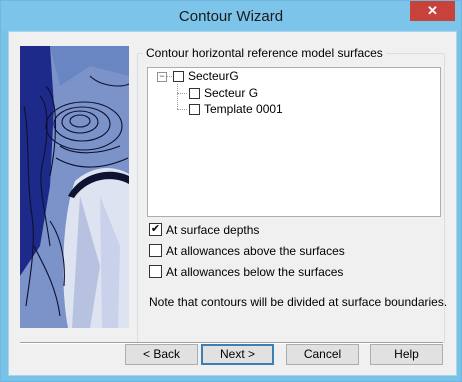 The width and height of the screenshot is (462, 382). I want to click on title-bar: Contour Wizard ✕, so click(231, 16).